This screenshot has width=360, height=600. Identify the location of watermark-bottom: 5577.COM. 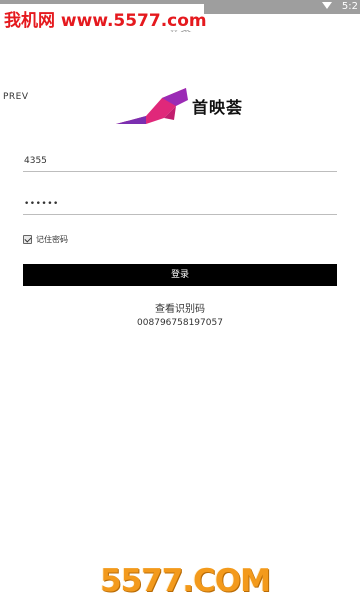
(189, 581).